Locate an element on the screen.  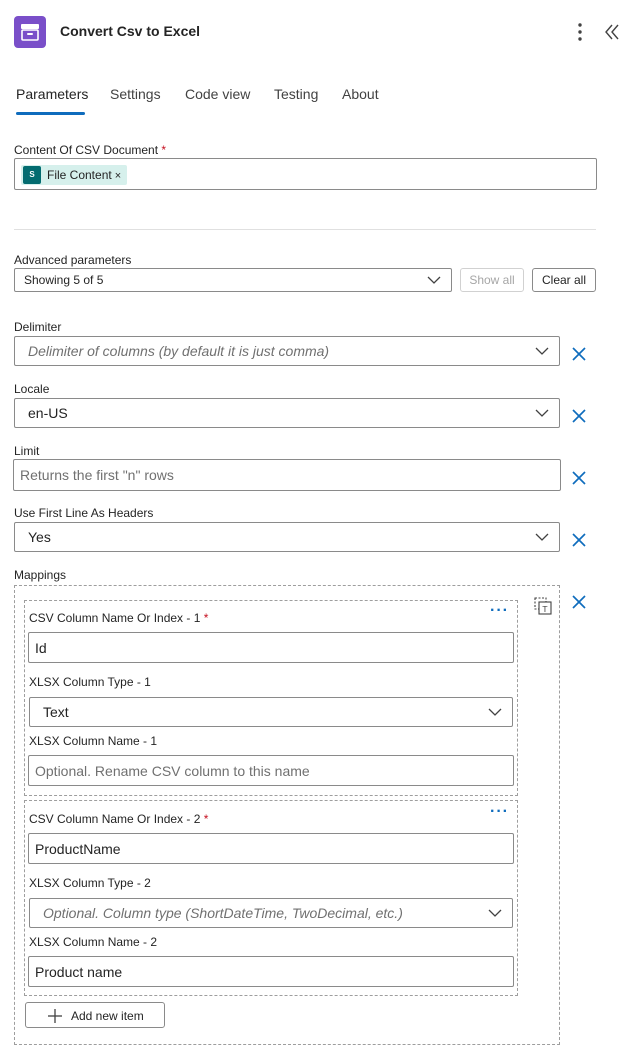
tab-code-view: Code view is located at coordinates (217, 94).